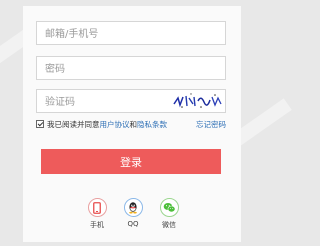 Image resolution: width=320 pixels, height=246 pixels. I want to click on email-field, so click(131, 33).